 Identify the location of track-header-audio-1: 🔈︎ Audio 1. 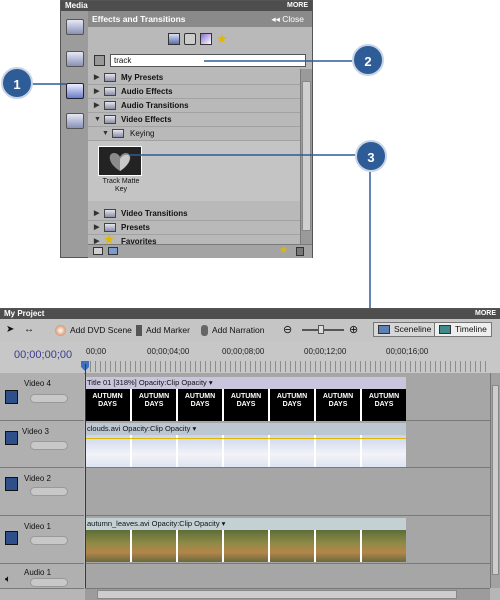
(42, 576).